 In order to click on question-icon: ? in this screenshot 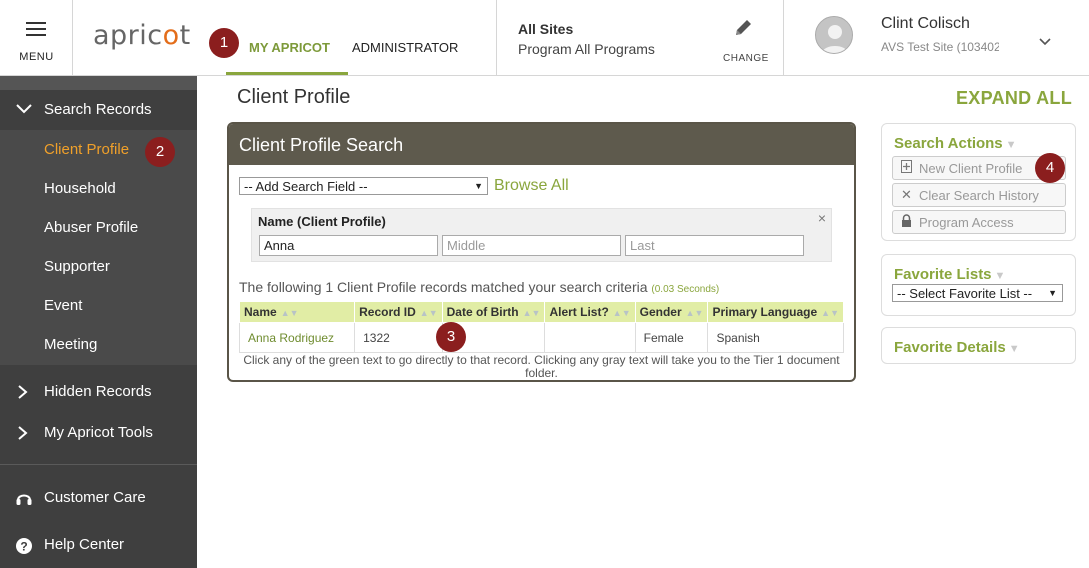, I will do `click(24, 546)`.